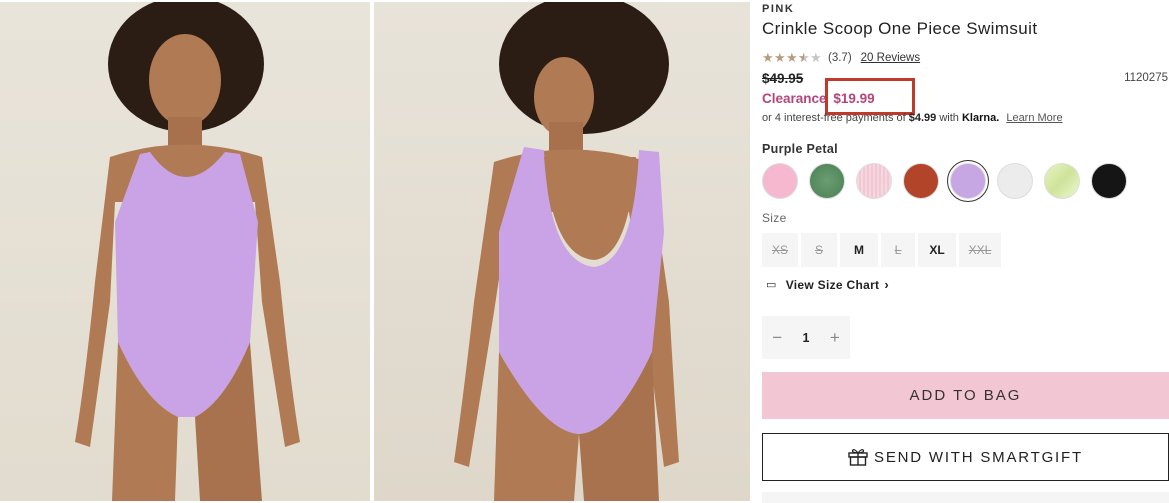  I want to click on size-label: Size, so click(774, 218).